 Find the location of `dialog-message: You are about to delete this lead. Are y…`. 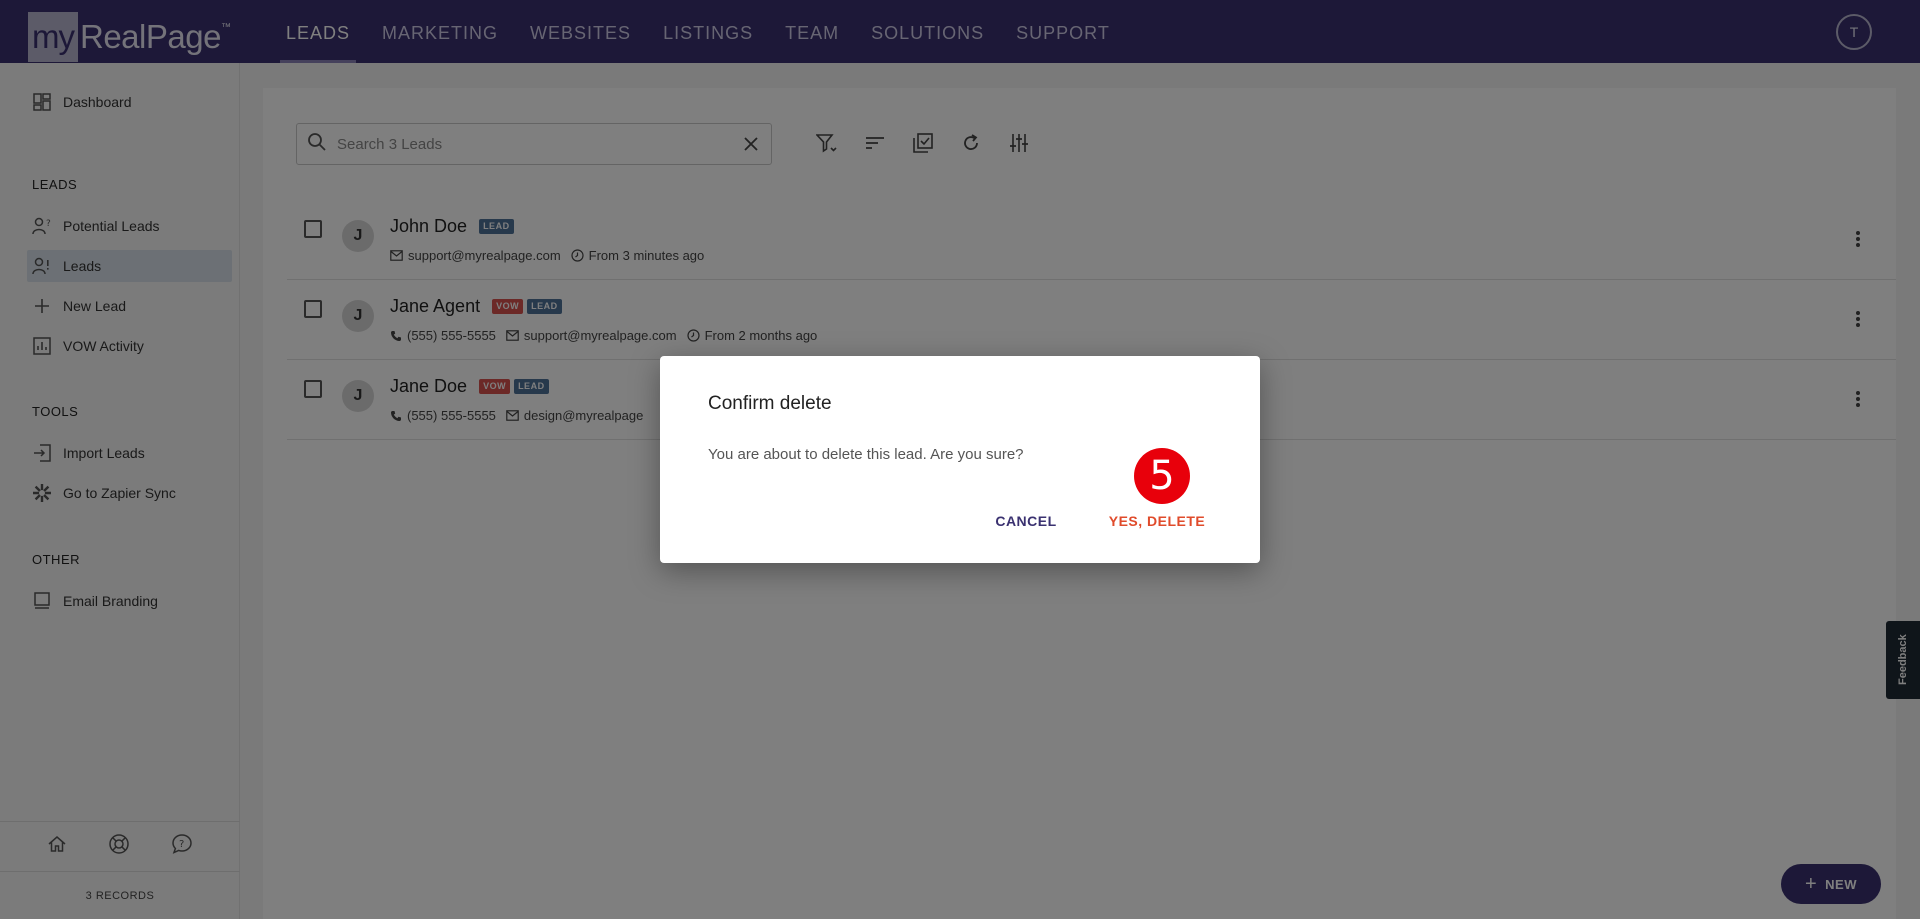

dialog-message: You are about to delete this lead. Are y… is located at coordinates (866, 454).